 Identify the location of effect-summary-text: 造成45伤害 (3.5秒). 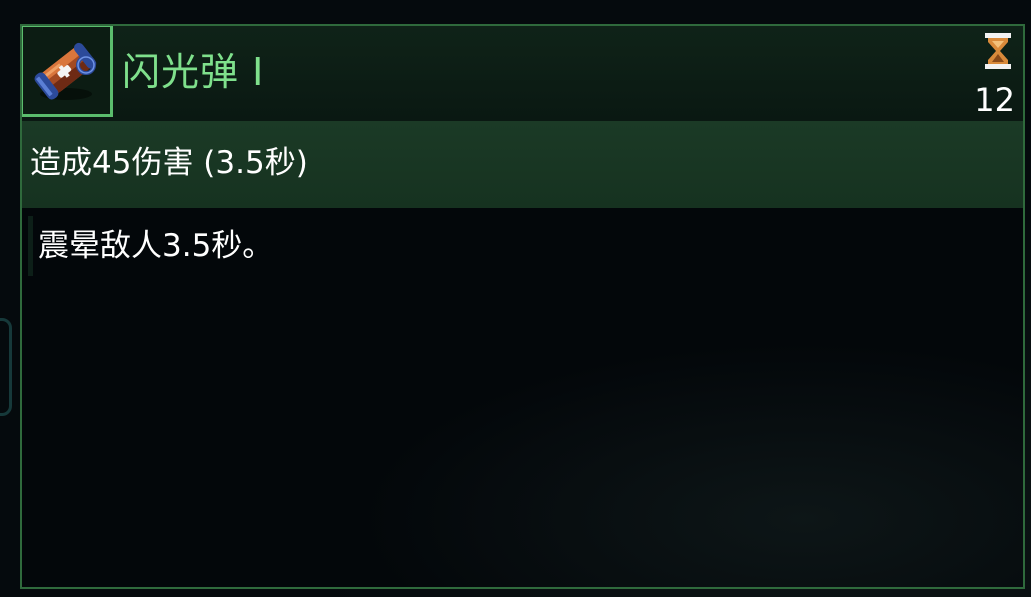
(169, 163).